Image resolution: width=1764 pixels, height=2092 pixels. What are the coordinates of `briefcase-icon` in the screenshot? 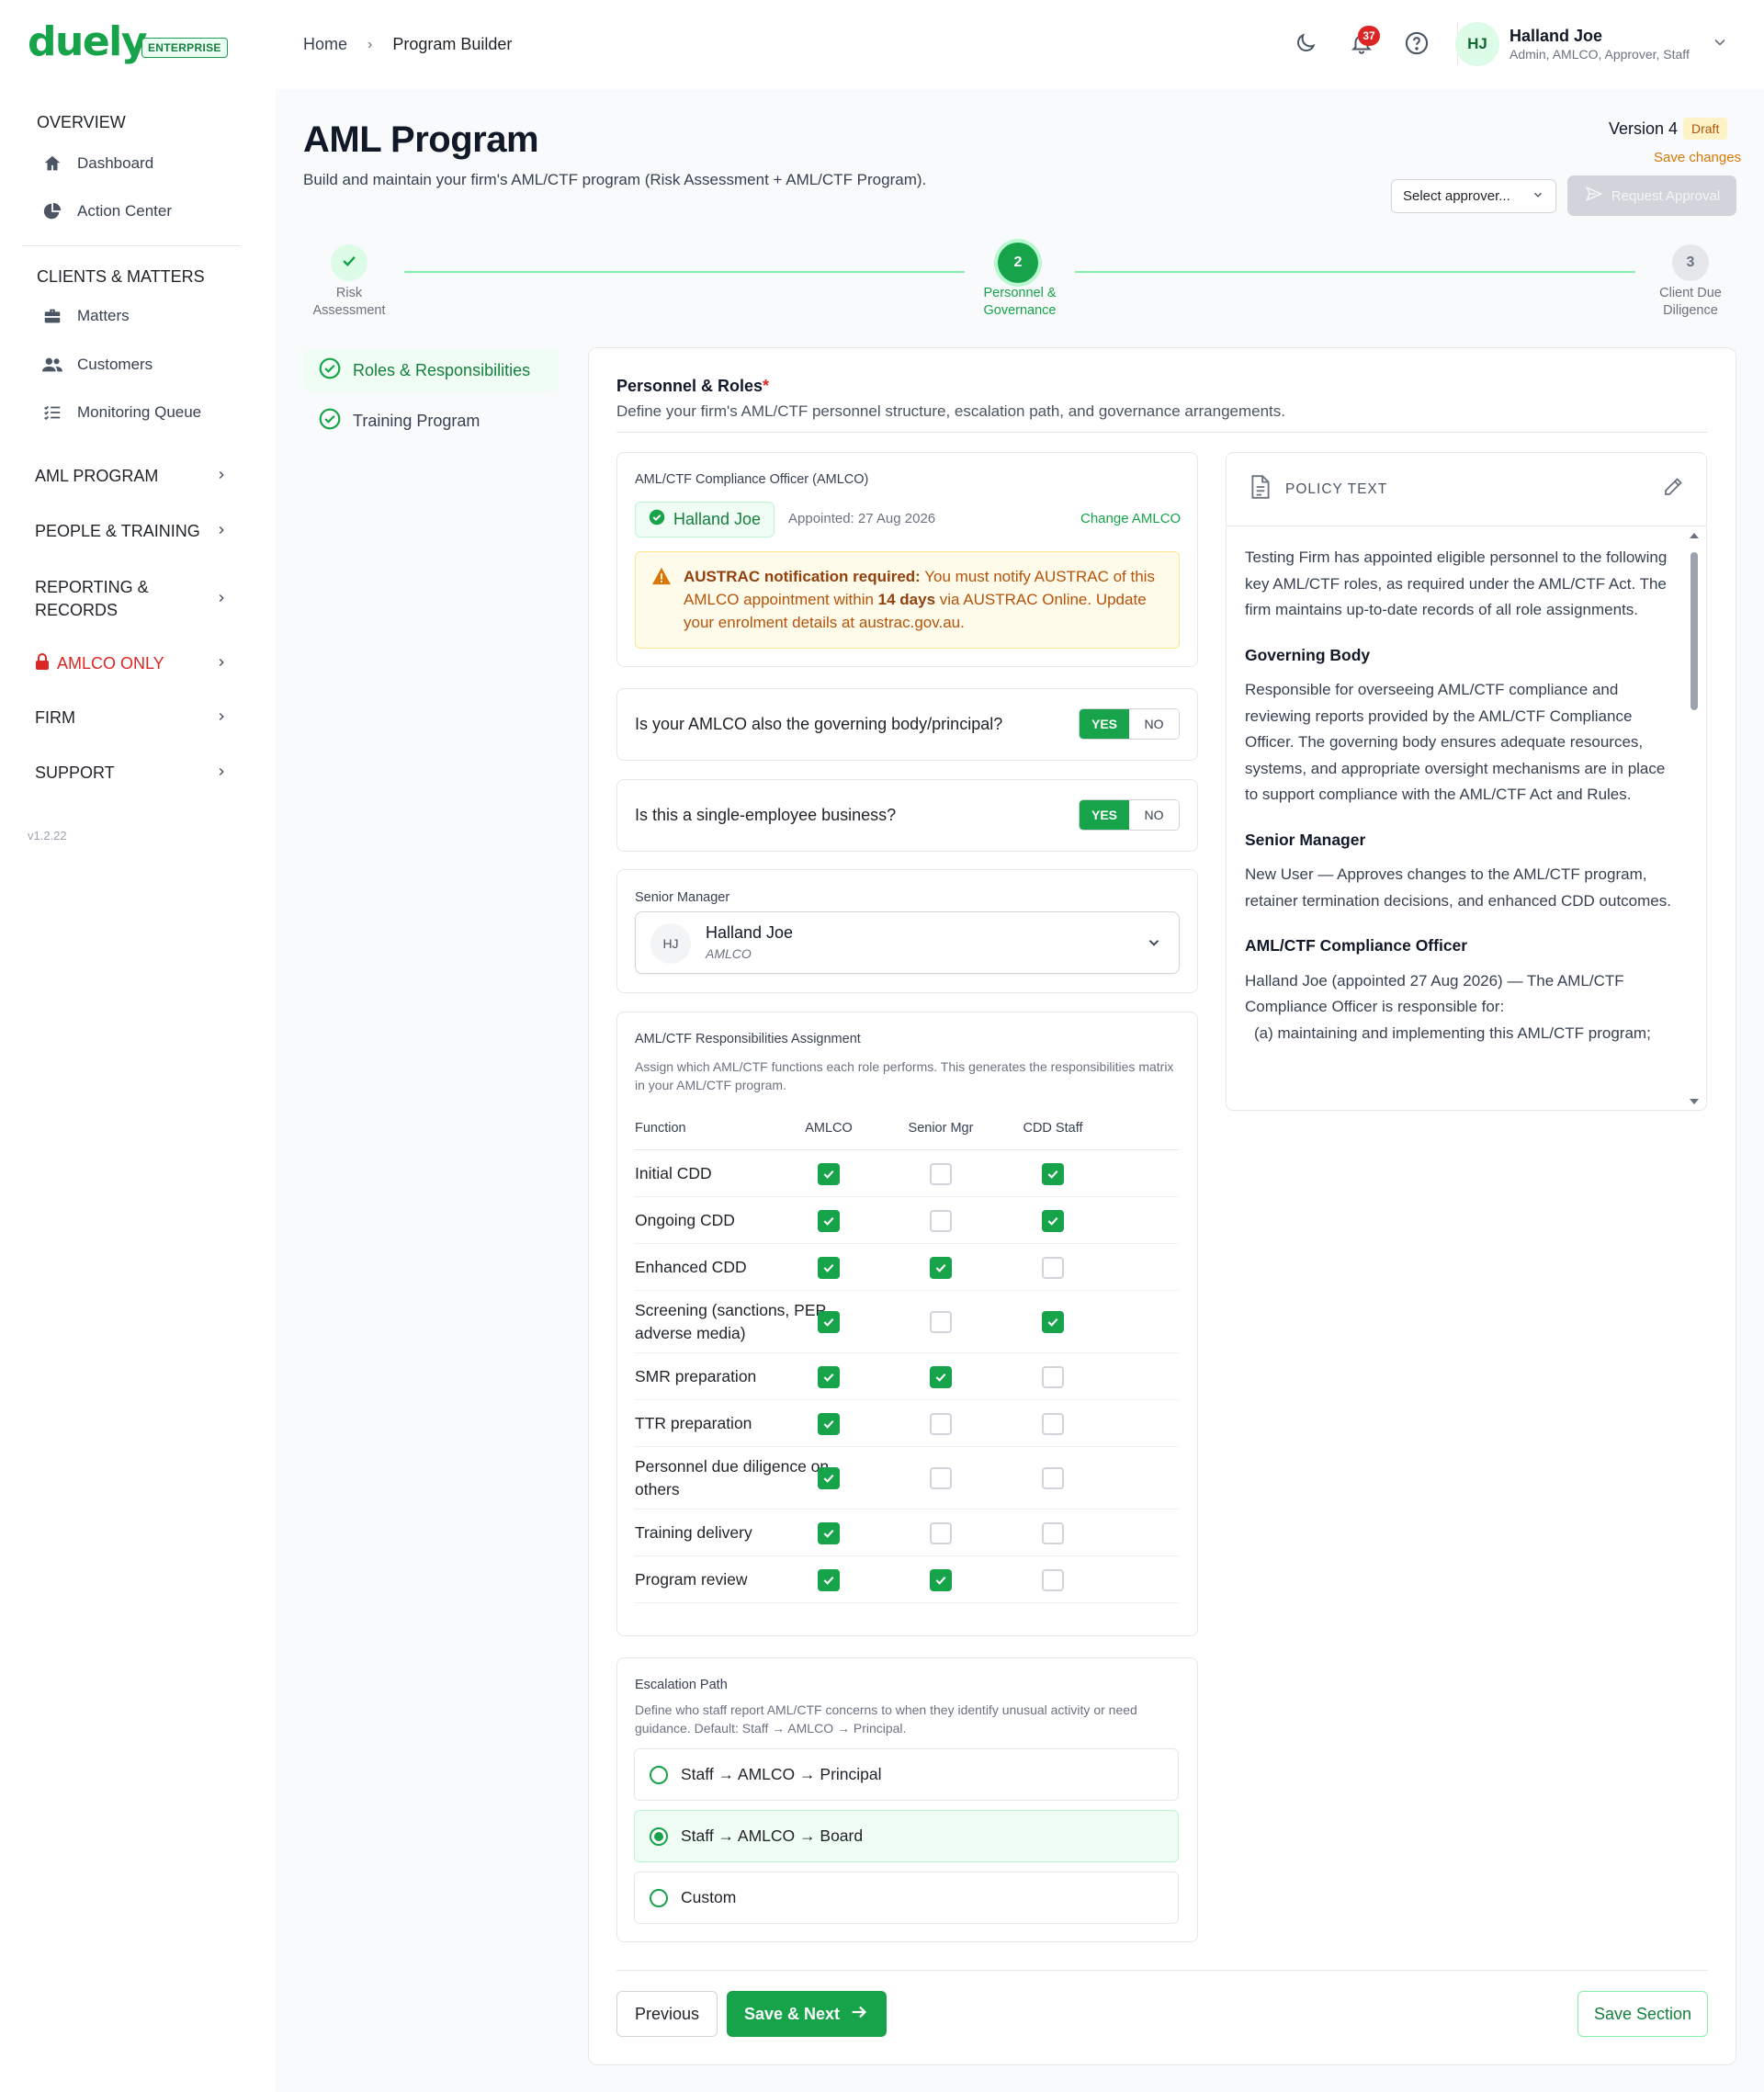 It's located at (52, 316).